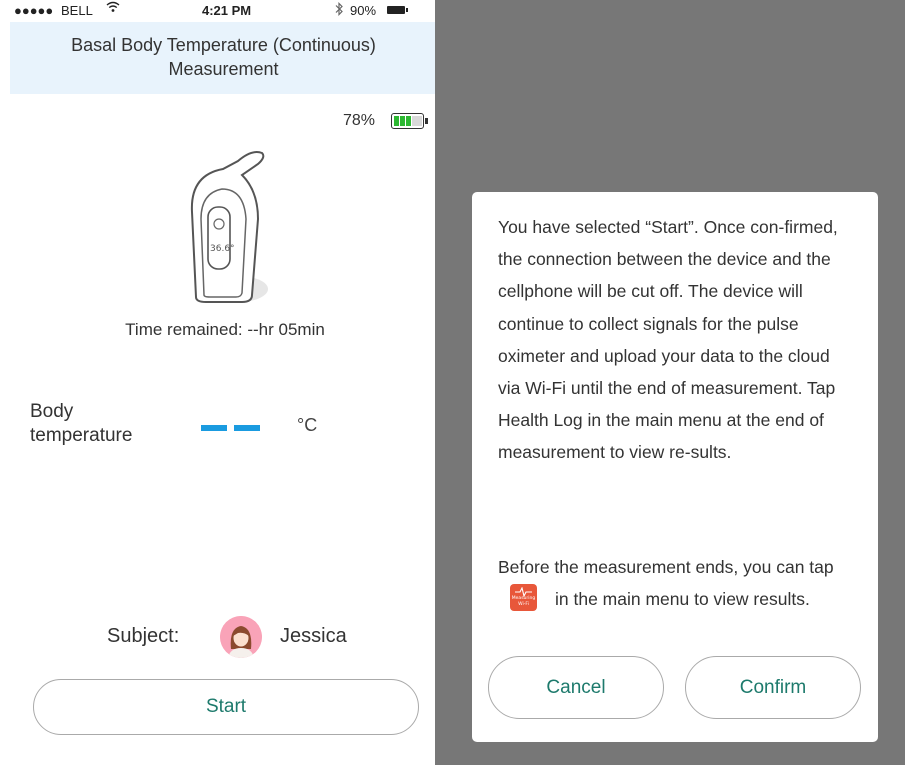  Describe the element at coordinates (426, 121) in the screenshot. I see `device-battery-nub` at that location.